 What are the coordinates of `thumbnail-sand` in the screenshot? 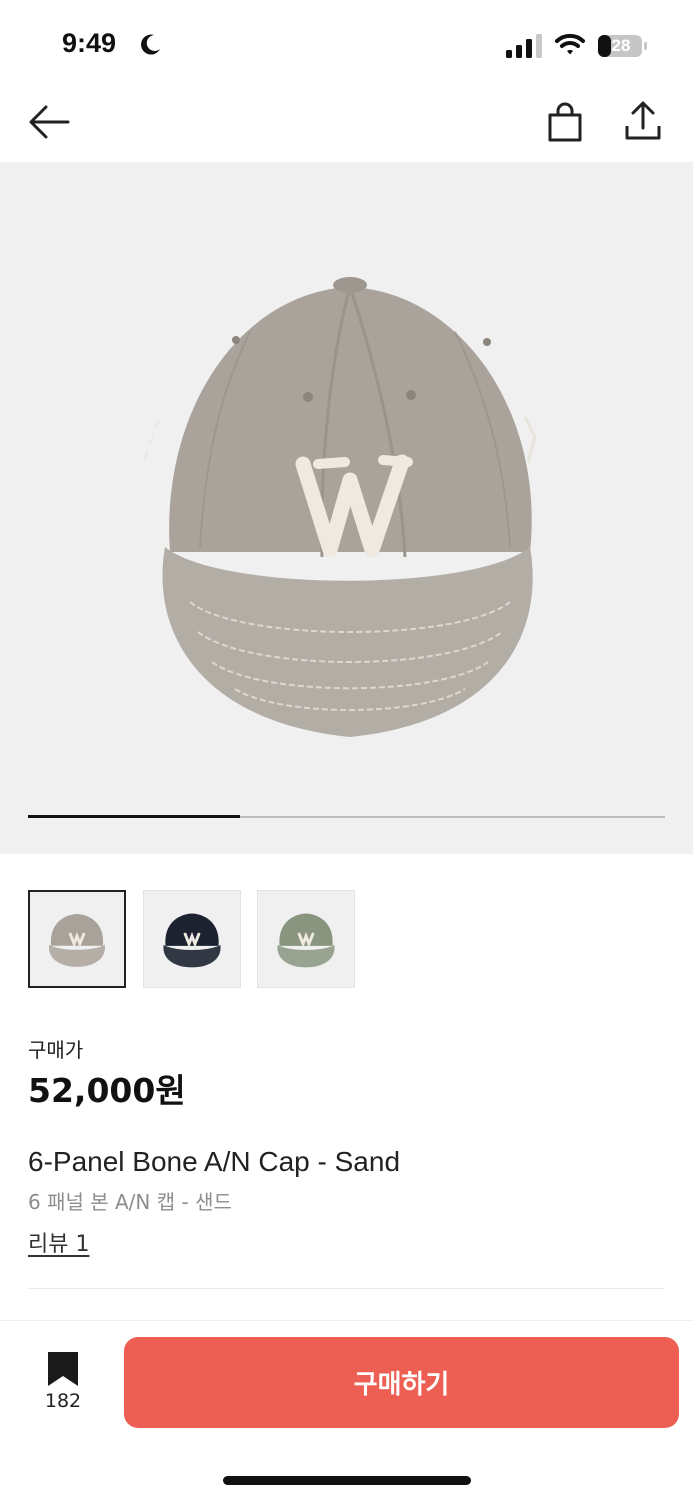 It's located at (77, 939).